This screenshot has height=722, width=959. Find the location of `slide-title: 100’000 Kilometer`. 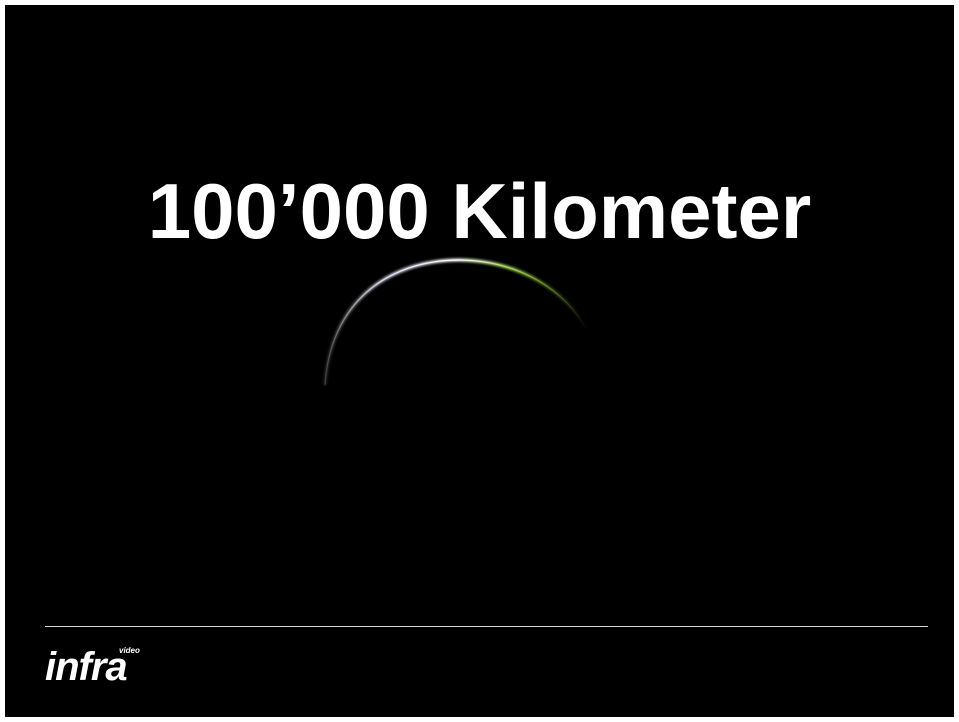

slide-title: 100’000 Kilometer is located at coordinates (479, 211).